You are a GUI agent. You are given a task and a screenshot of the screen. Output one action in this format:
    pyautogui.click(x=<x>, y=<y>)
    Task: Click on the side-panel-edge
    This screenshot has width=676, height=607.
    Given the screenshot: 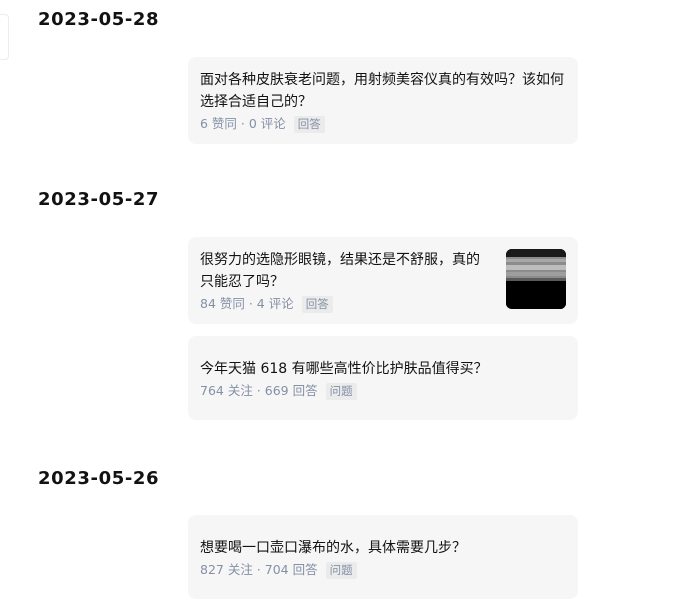 What is the action you would take?
    pyautogui.click(x=4, y=37)
    